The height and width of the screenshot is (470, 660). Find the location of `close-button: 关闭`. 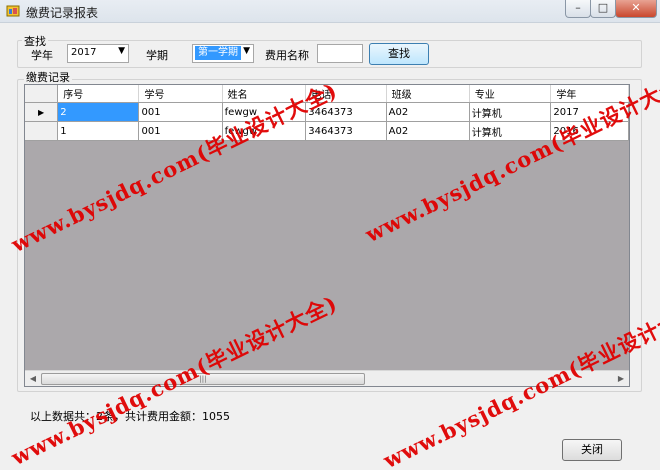

close-button: 关闭 is located at coordinates (592, 450).